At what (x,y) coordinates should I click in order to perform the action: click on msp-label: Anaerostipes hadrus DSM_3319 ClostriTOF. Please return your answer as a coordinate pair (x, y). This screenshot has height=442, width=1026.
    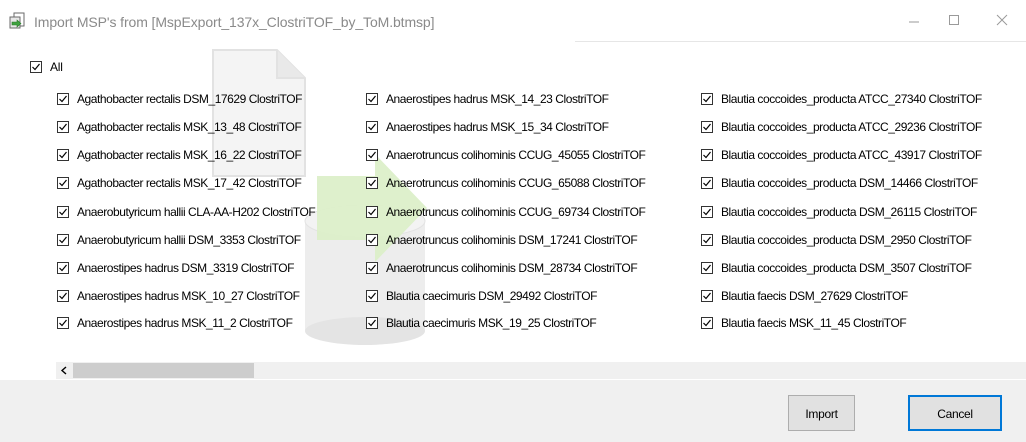
    Looking at the image, I should click on (186, 268).